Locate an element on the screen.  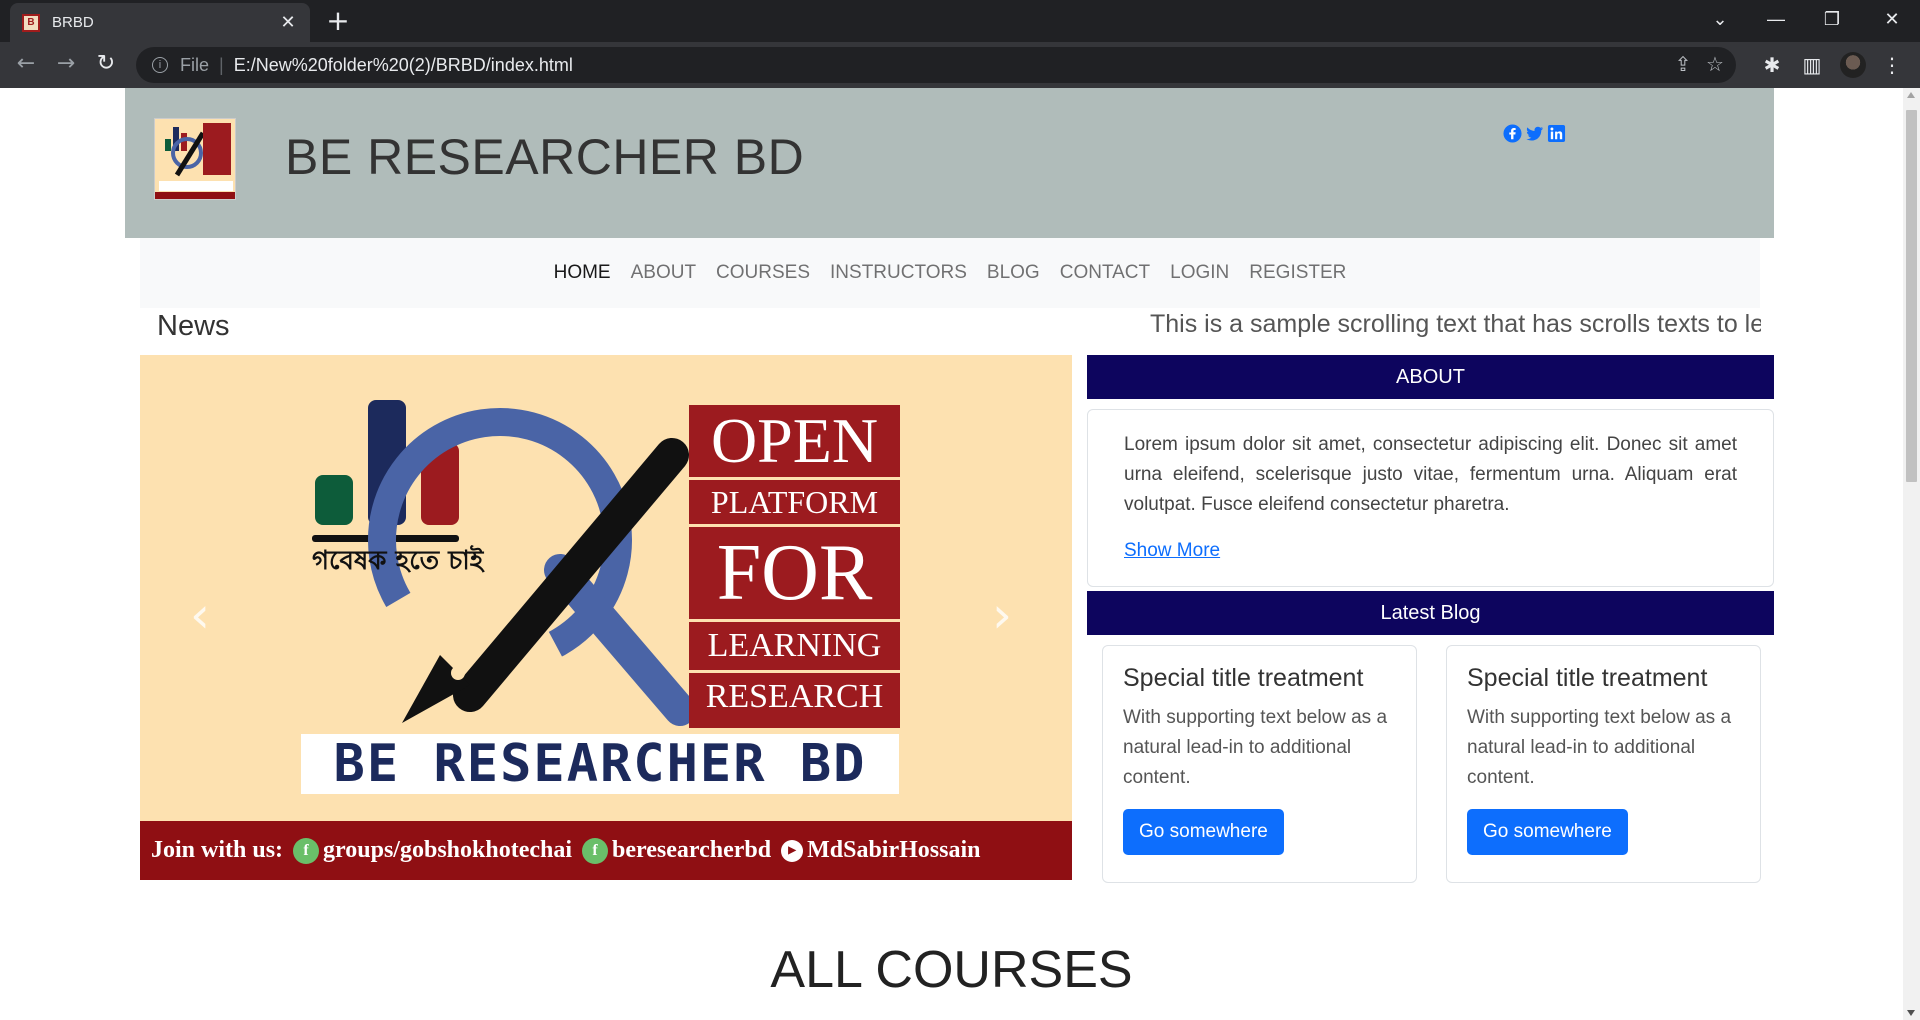
box-line-platform: PLATFORM is located at coordinates (794, 503).